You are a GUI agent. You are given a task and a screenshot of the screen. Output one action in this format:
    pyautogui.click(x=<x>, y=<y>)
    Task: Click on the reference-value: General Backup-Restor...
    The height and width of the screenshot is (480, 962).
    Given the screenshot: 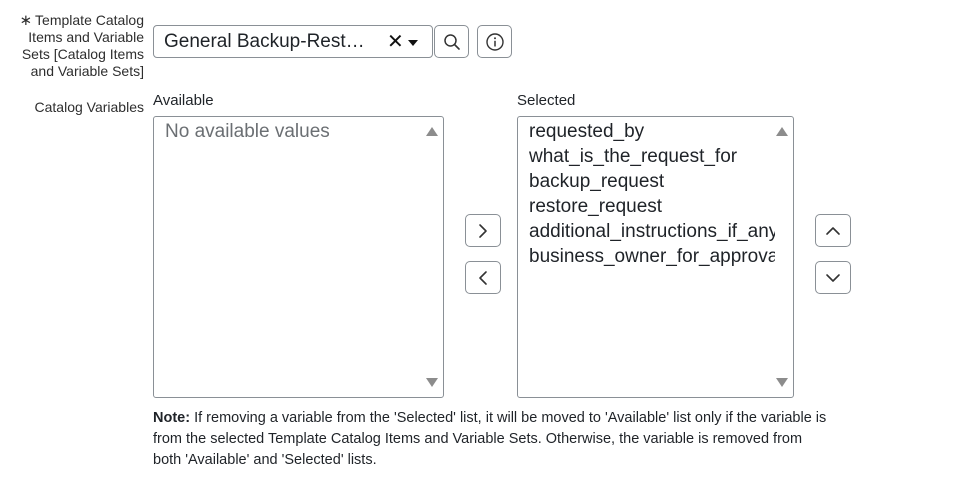 What is the action you would take?
    pyautogui.click(x=269, y=41)
    